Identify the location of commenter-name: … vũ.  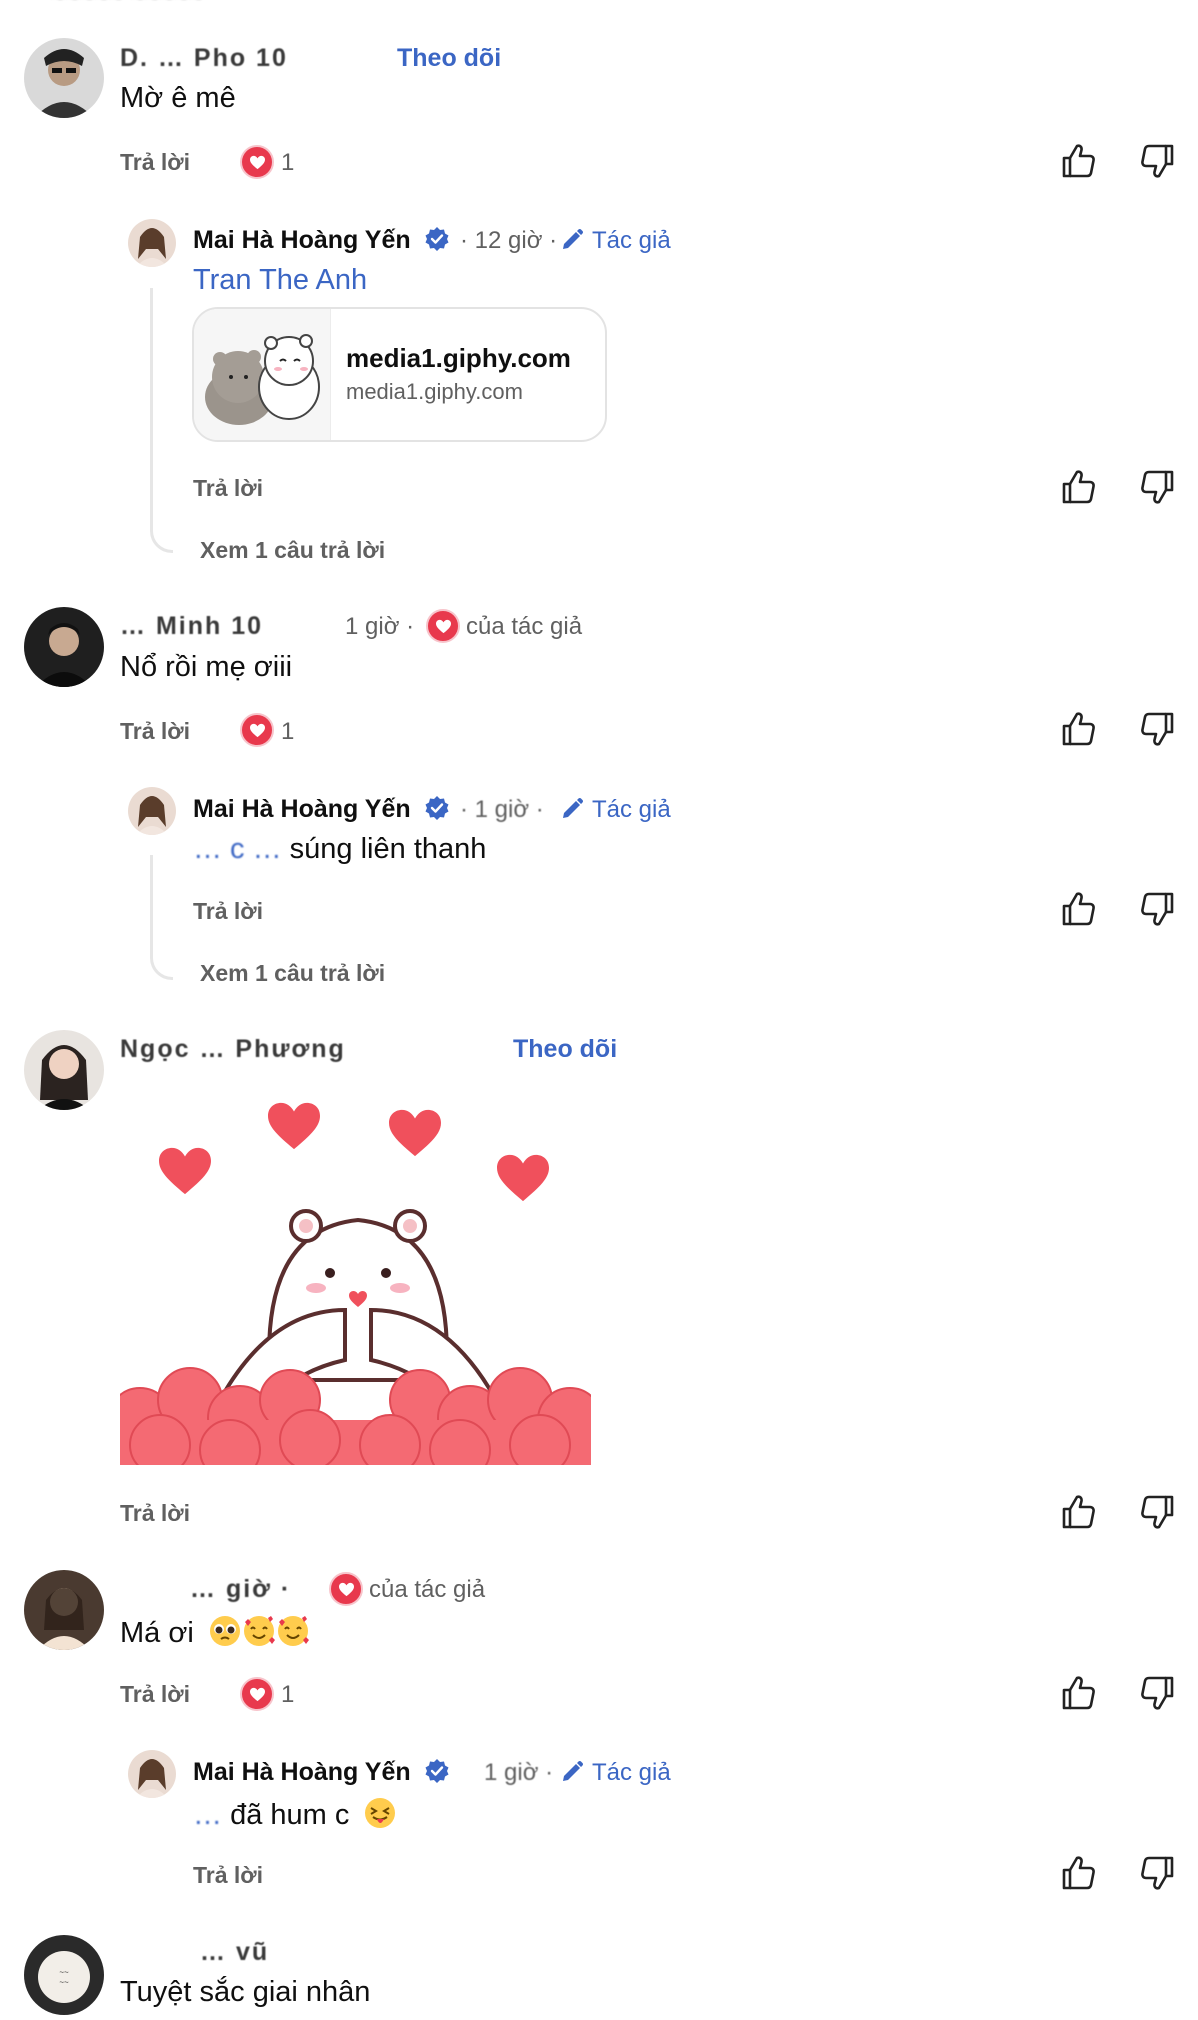
(234, 1952).